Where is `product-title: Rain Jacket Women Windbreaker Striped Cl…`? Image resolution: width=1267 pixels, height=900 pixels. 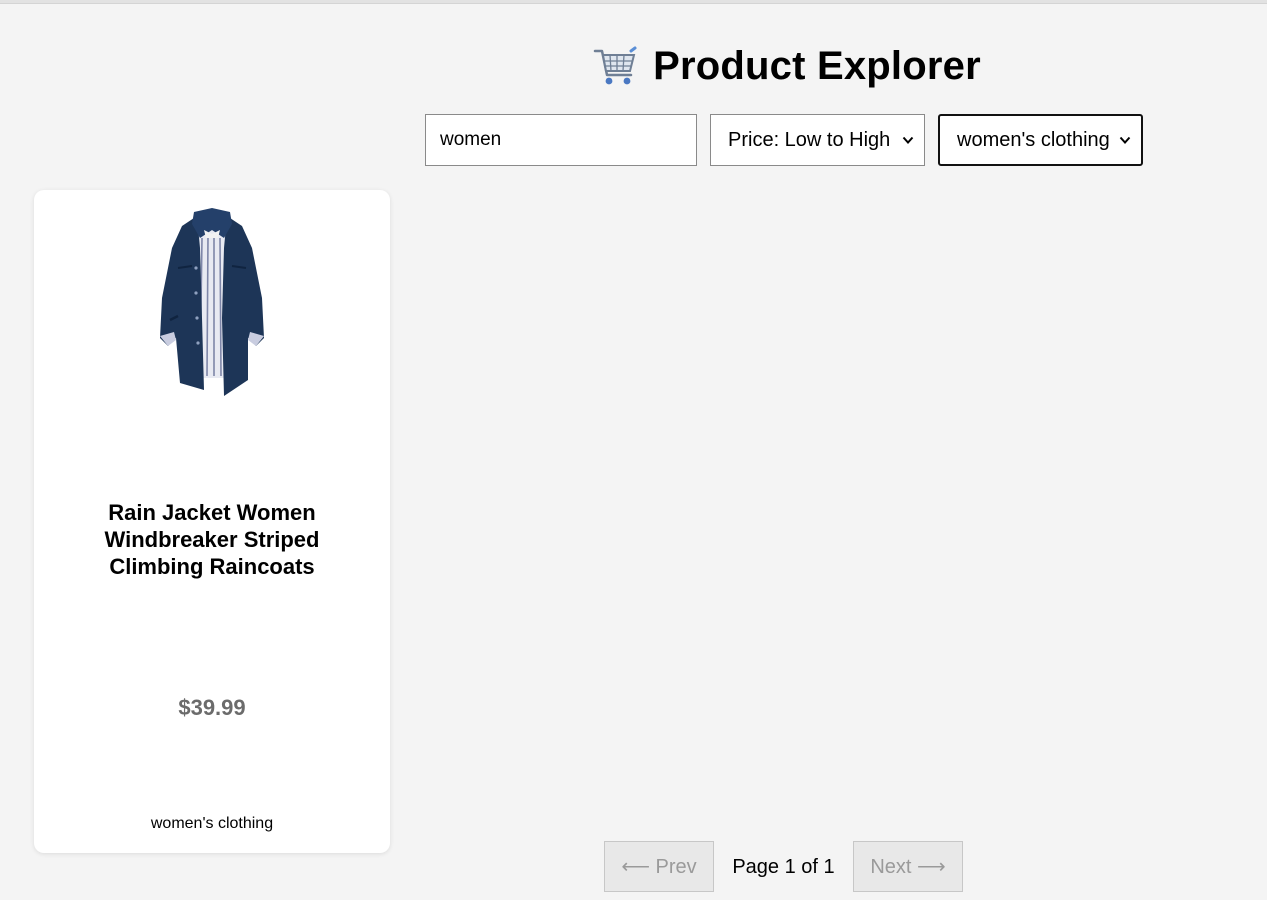
product-title: Rain Jacket Women Windbreaker Striped Cl… is located at coordinates (212, 539).